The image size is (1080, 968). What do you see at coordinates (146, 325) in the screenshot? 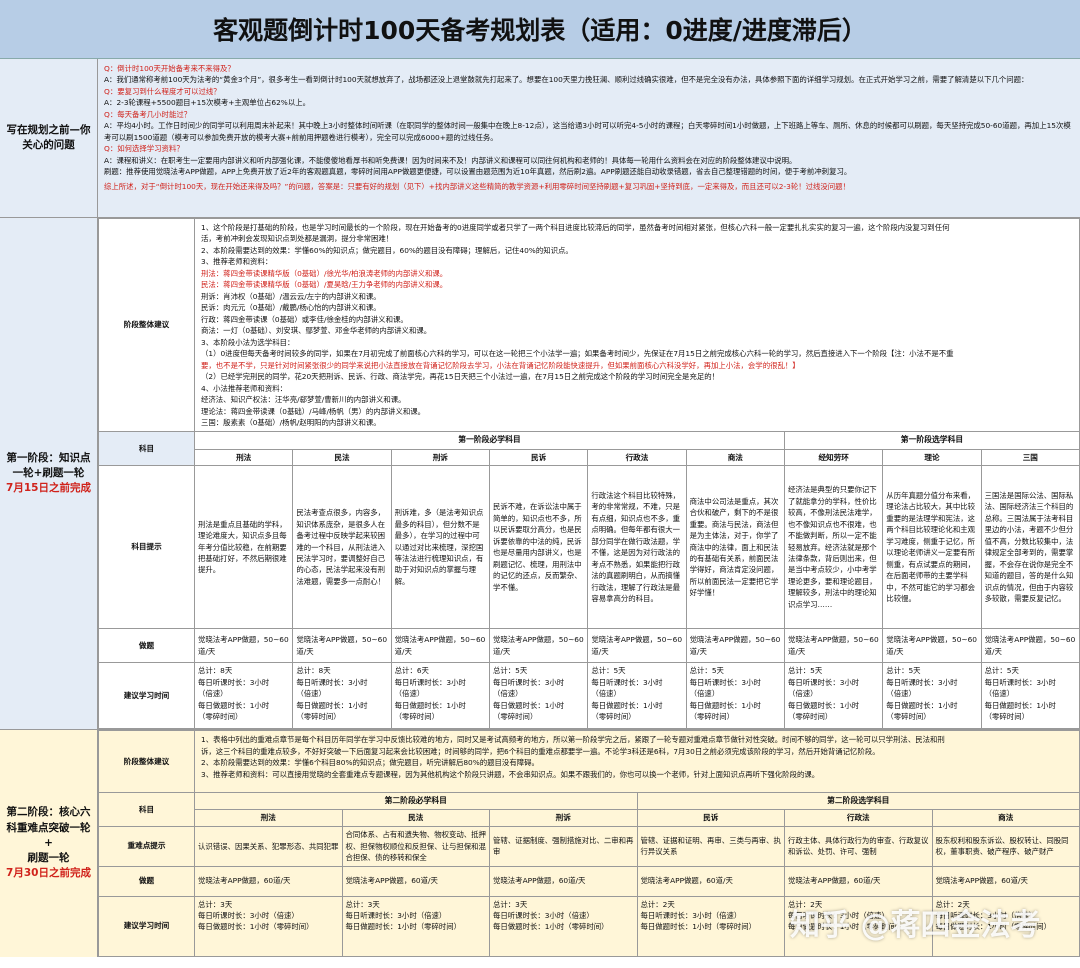
I see `stage1-plan-label: 阶段整体建议` at bounding box center [146, 325].